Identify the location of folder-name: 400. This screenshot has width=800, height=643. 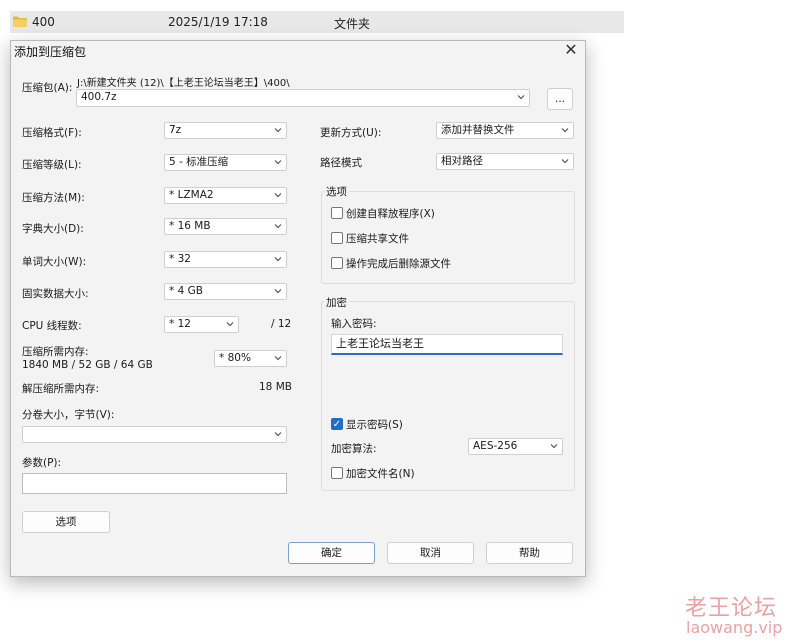
(43, 22).